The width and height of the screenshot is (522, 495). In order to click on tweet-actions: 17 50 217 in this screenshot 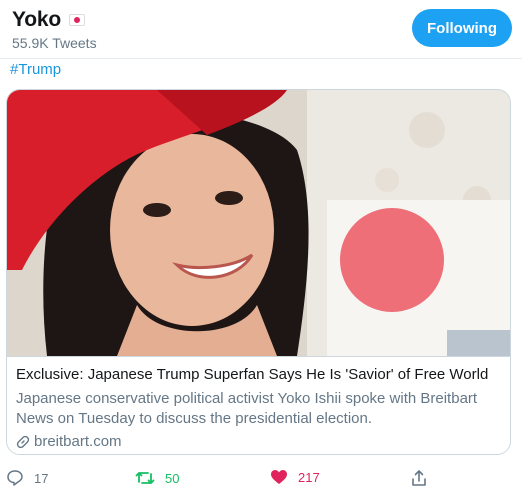, I will do `click(261, 480)`.